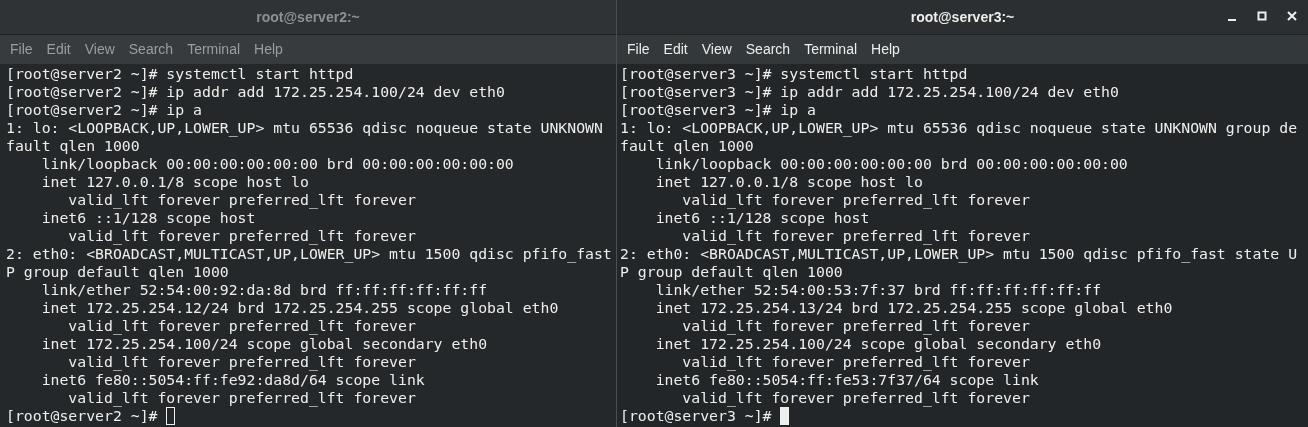 The width and height of the screenshot is (1308, 427). I want to click on terminal-line: [root@server3 ~]# ip addr add 172.25.254.100/24 dev eth0, so click(869, 92).